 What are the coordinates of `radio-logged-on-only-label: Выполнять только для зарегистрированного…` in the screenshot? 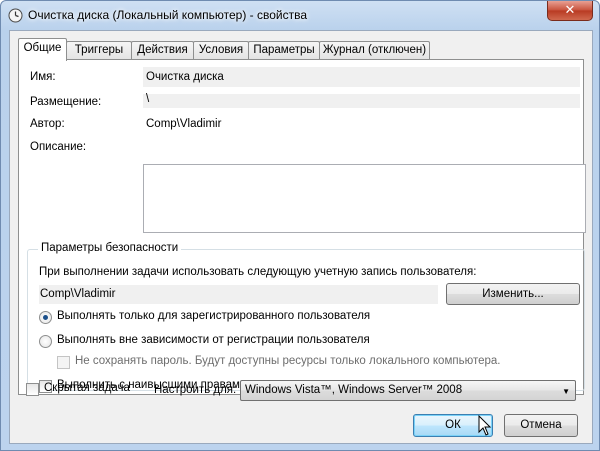 It's located at (213, 316).